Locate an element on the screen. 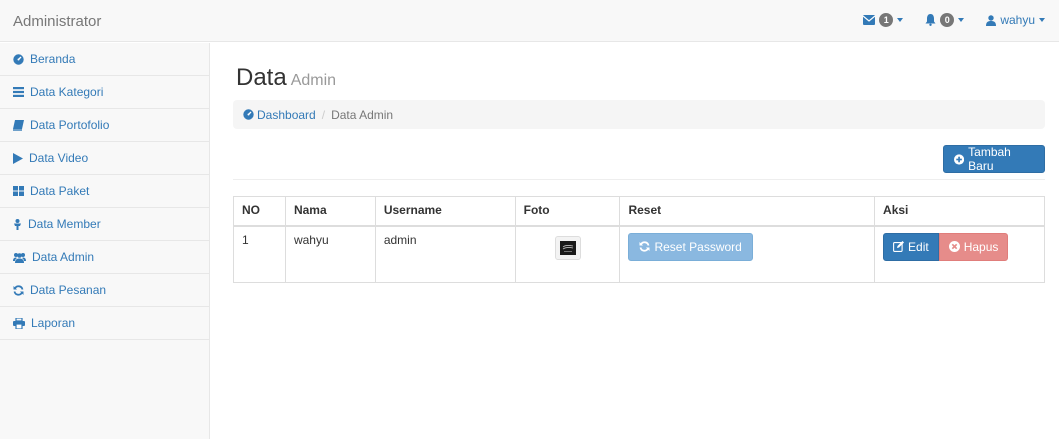  cell-reset: Reset Password is located at coordinates (747, 254).